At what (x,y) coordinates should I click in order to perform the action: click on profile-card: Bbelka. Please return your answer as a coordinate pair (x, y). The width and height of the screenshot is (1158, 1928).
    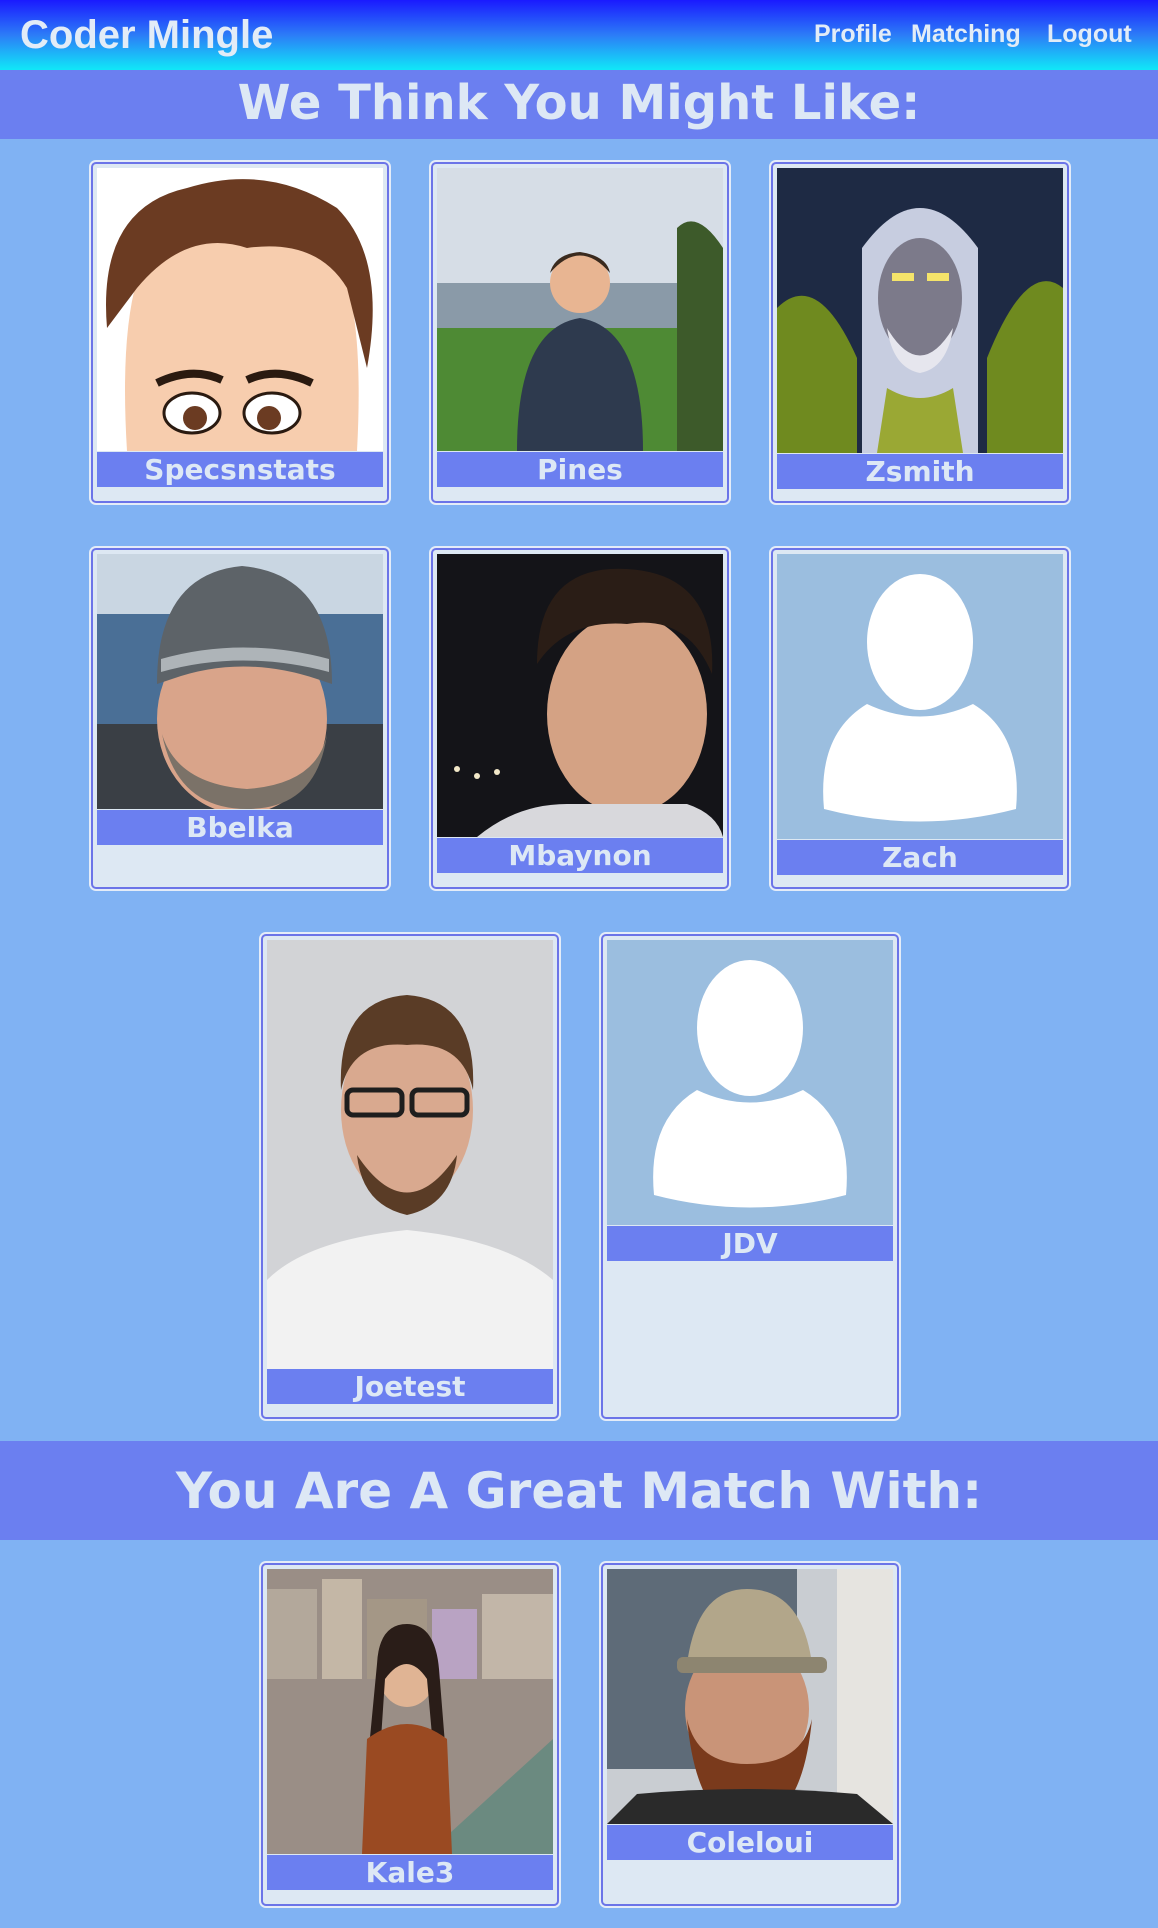
    Looking at the image, I should click on (240, 718).